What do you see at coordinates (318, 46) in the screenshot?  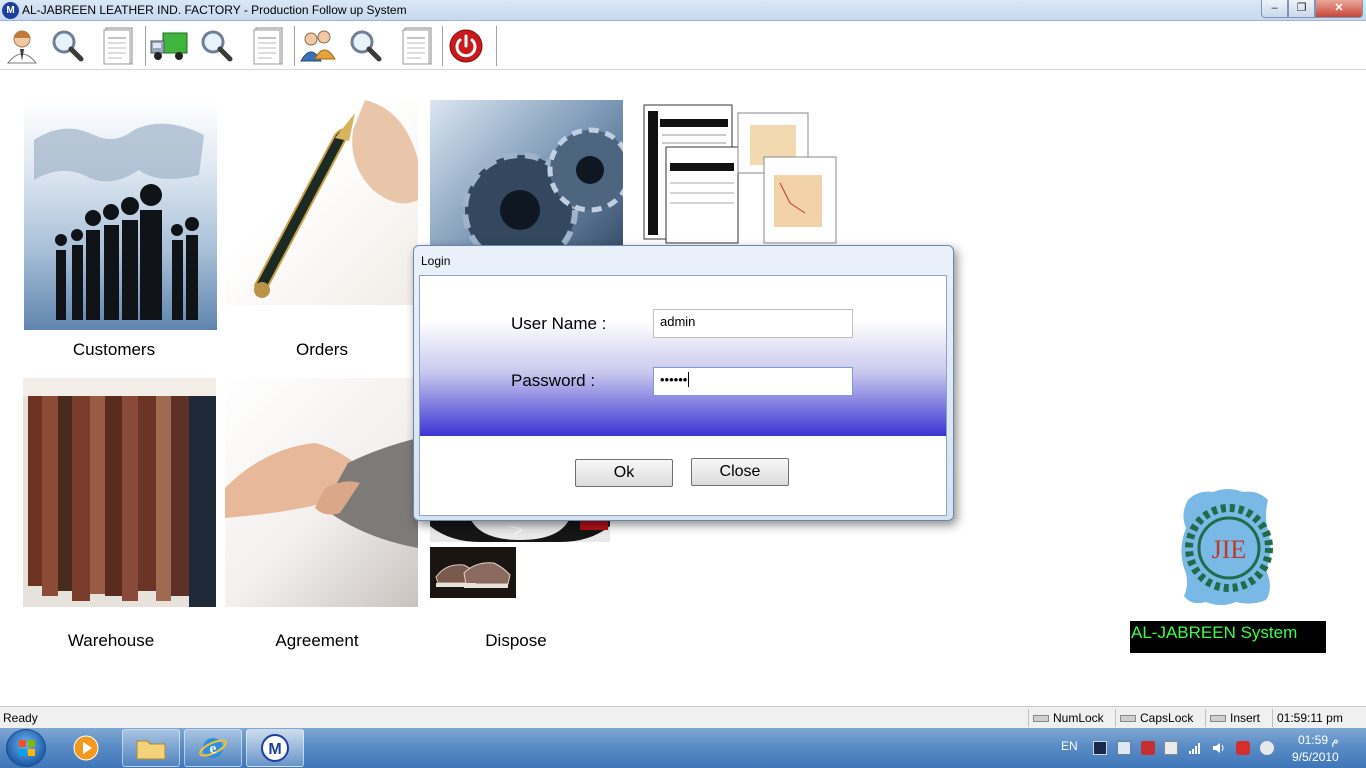 I see `users-icon` at bounding box center [318, 46].